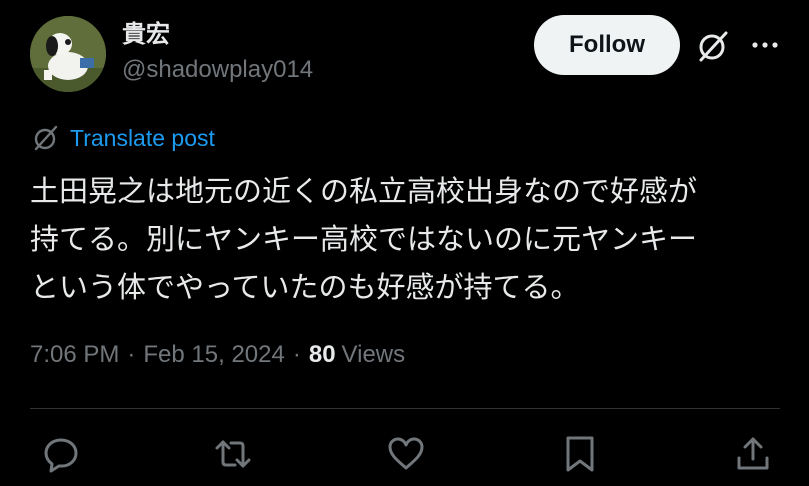 The image size is (809, 486). Describe the element at coordinates (305, 288) in the screenshot. I see `post-text-line: という体でやっていたのも好感が持てる。` at that location.